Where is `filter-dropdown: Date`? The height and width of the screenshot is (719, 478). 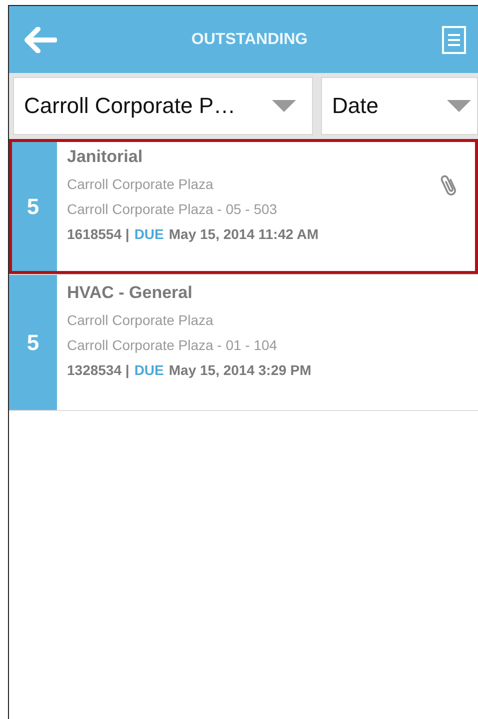
filter-dropdown: Date is located at coordinates (399, 106).